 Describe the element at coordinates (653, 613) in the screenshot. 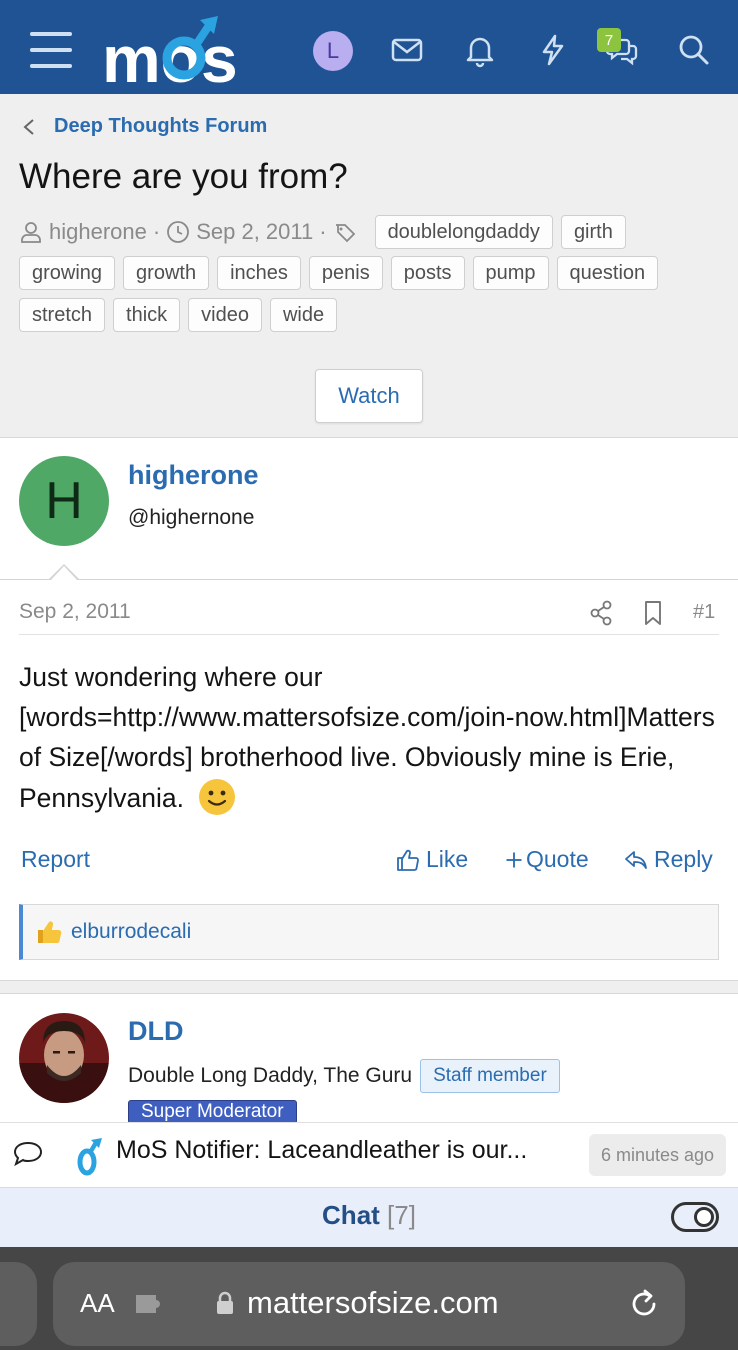

I see `bookmark-icon` at that location.